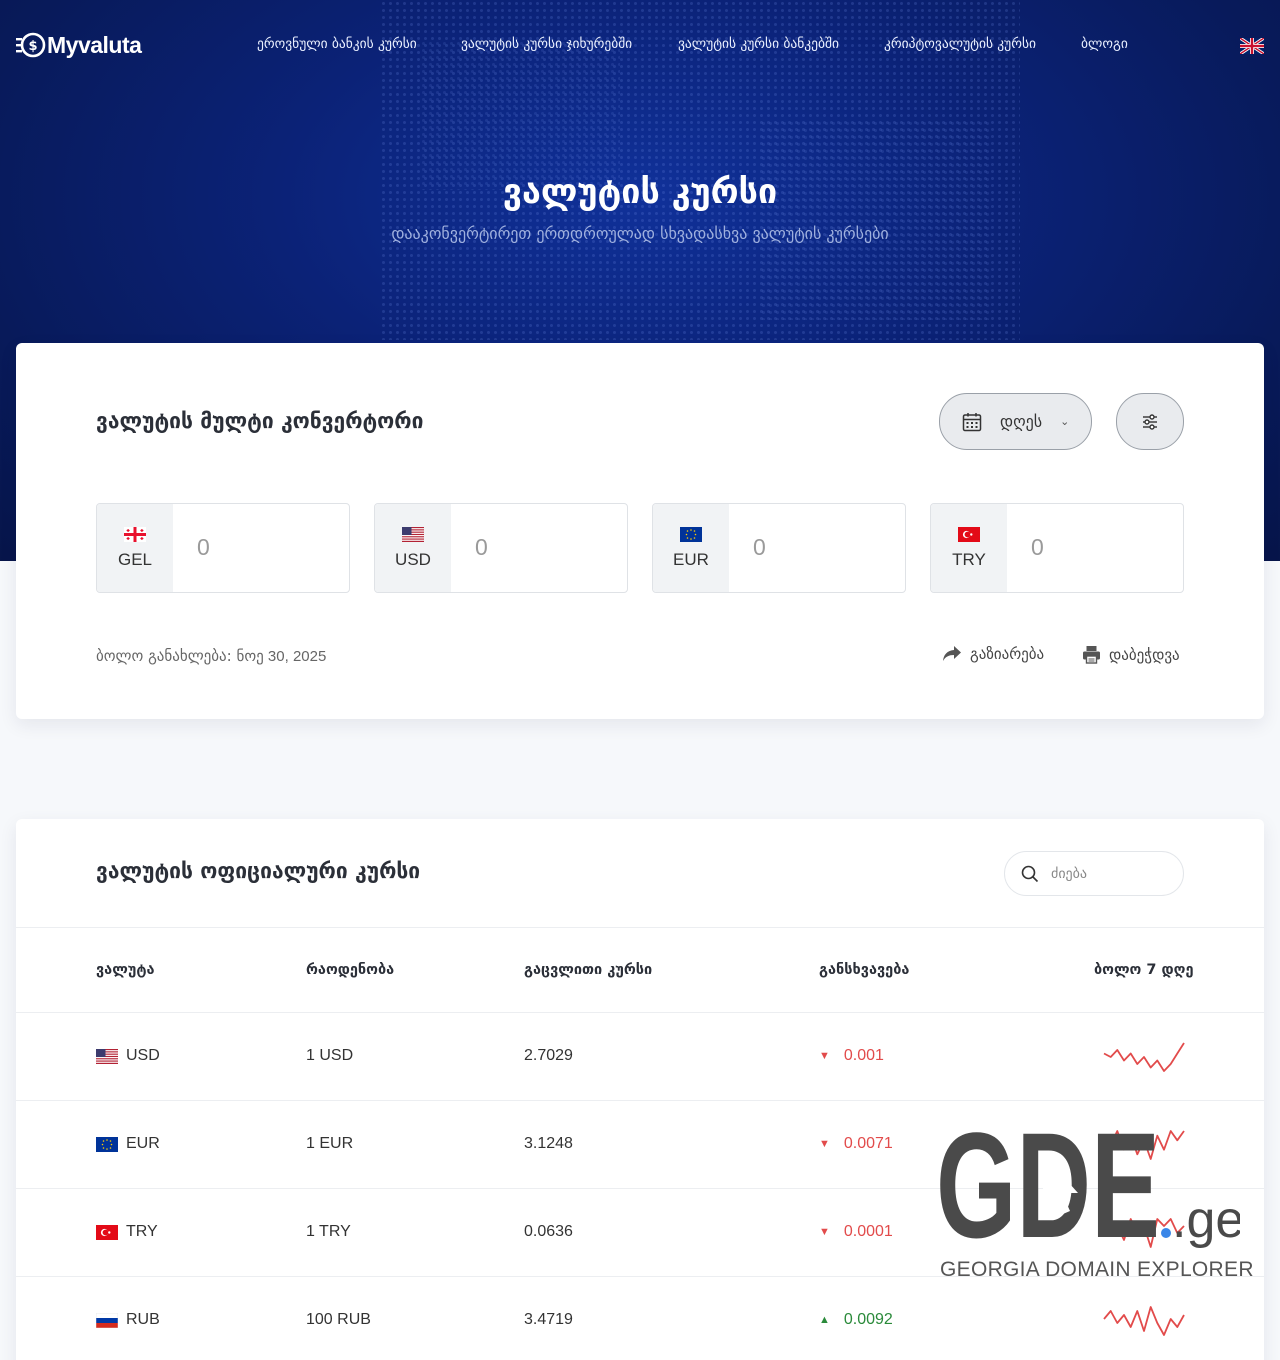 This screenshot has height=1360, width=1280. I want to click on nav-crypto-rates: კრიპტოვალუტის კურსი, so click(960, 44).